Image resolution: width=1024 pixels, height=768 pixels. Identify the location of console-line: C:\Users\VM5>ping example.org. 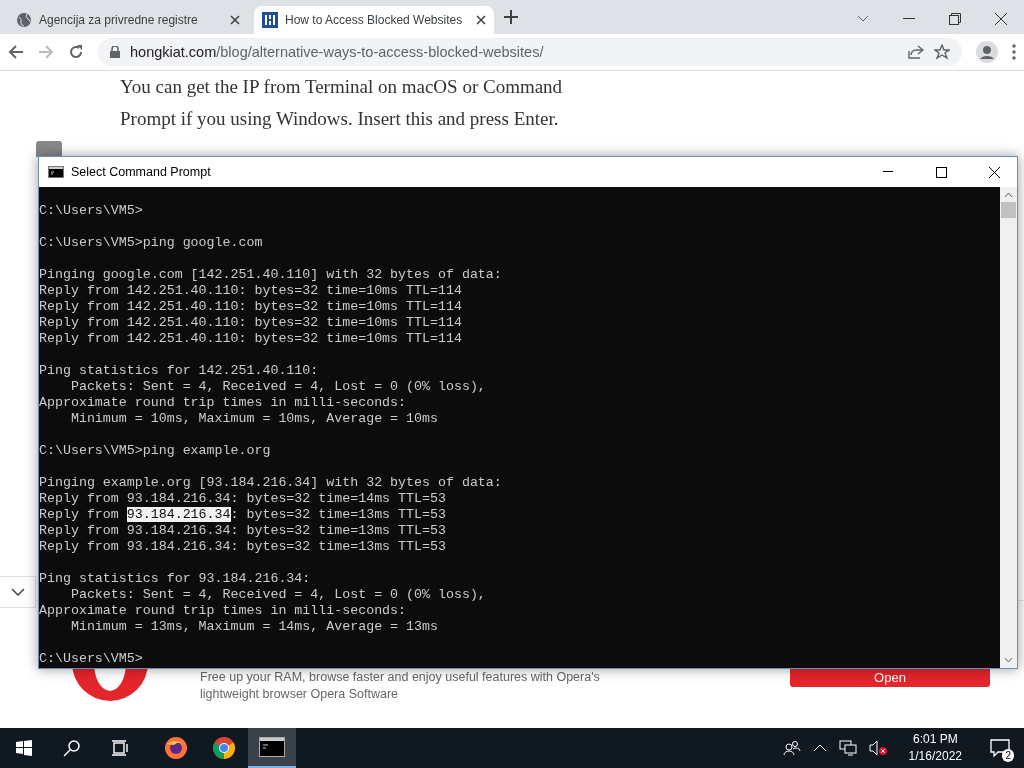
(155, 451).